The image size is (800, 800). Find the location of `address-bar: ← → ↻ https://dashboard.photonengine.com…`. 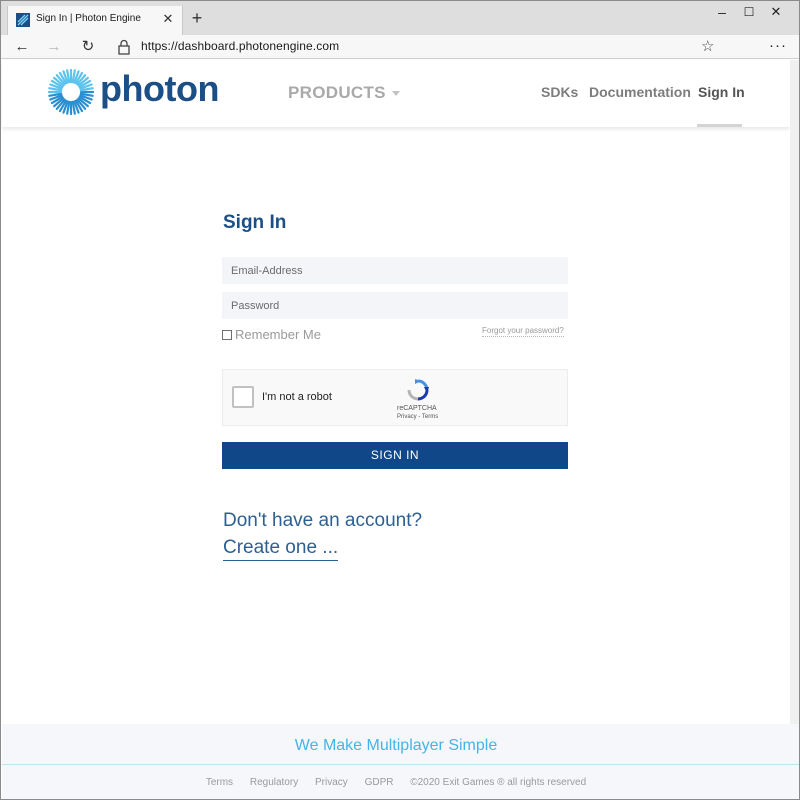

address-bar: ← → ↻ https://dashboard.photonengine.com… is located at coordinates (400, 47).